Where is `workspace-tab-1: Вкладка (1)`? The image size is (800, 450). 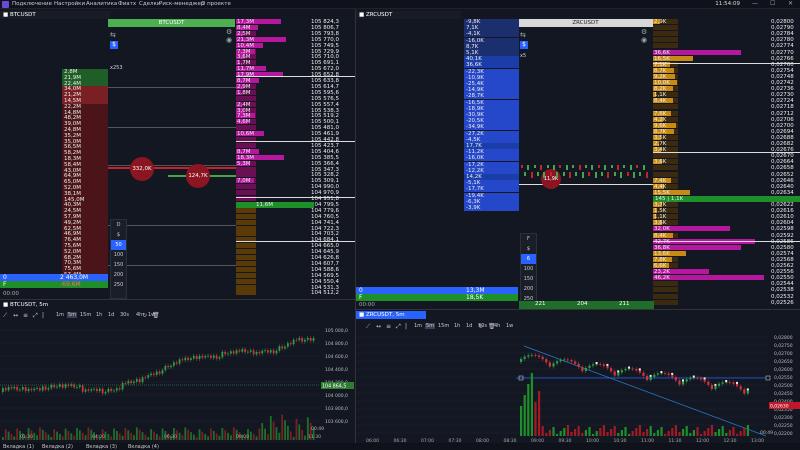 workspace-tab-1: Вкладка (1) is located at coordinates (18, 447).